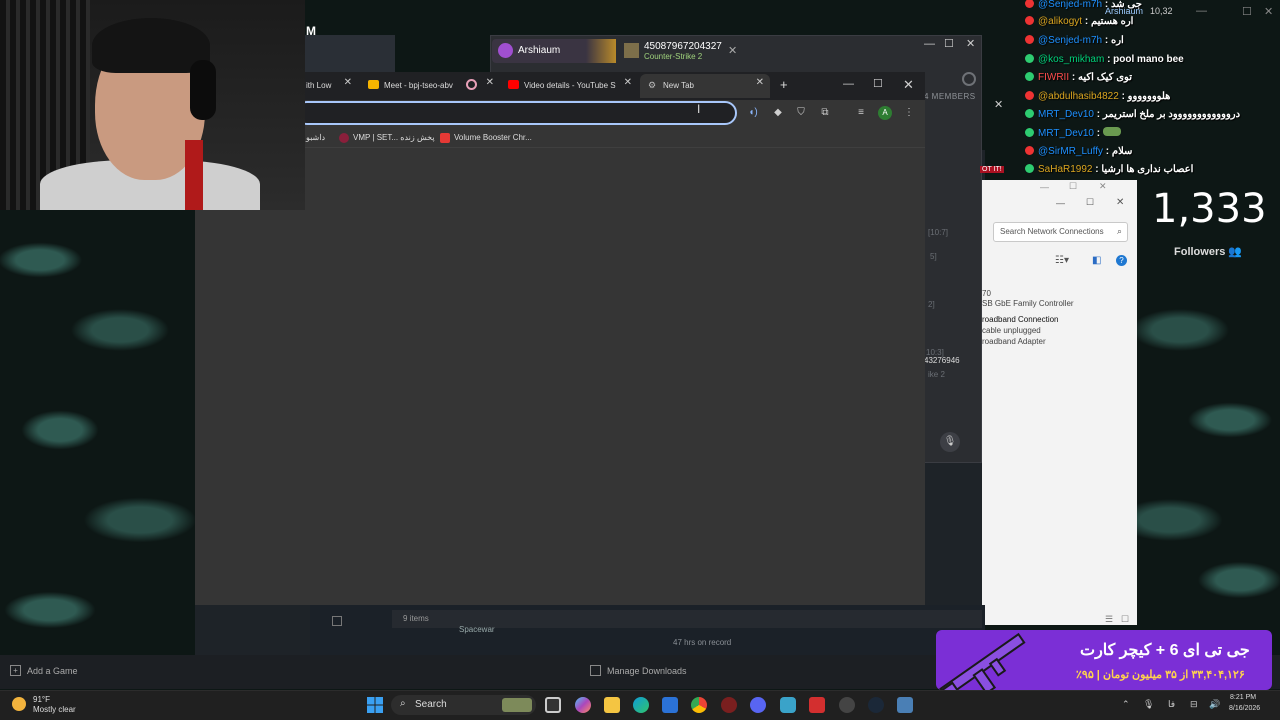 Image resolution: width=1280 pixels, height=720 pixels. I want to click on discord-tab-arshiaum: Arshiaum, so click(554, 51).